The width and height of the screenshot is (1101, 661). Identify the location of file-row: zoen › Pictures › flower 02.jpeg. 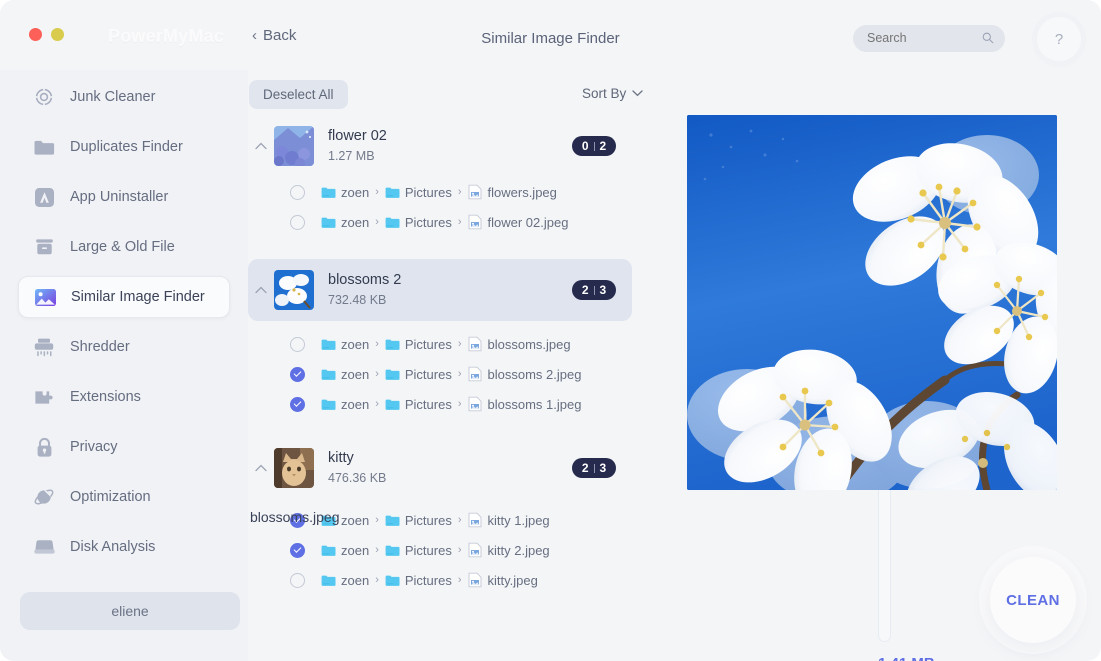
(443, 222).